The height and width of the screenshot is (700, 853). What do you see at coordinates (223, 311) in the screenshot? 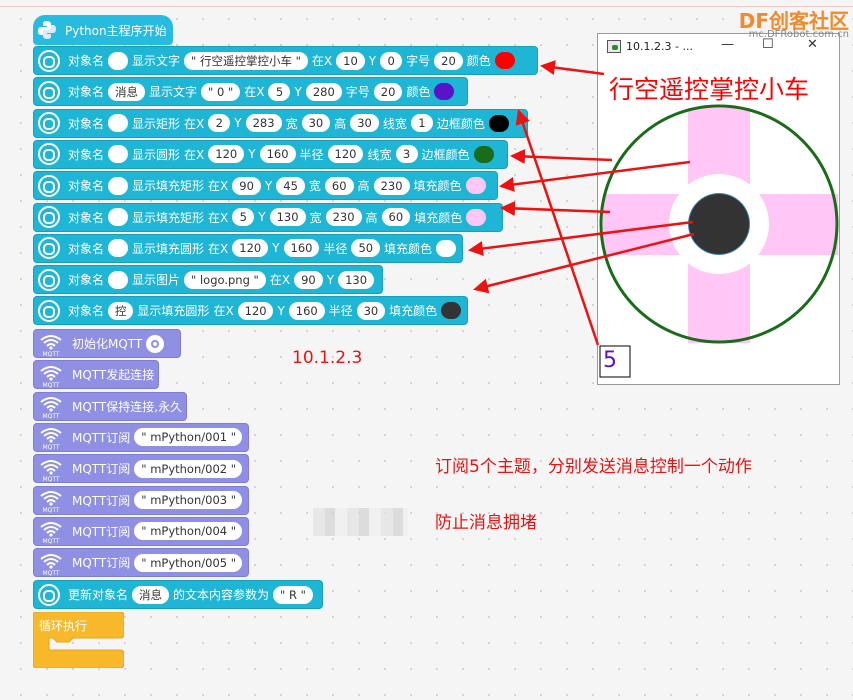
I see `arg-label: 在X` at bounding box center [223, 311].